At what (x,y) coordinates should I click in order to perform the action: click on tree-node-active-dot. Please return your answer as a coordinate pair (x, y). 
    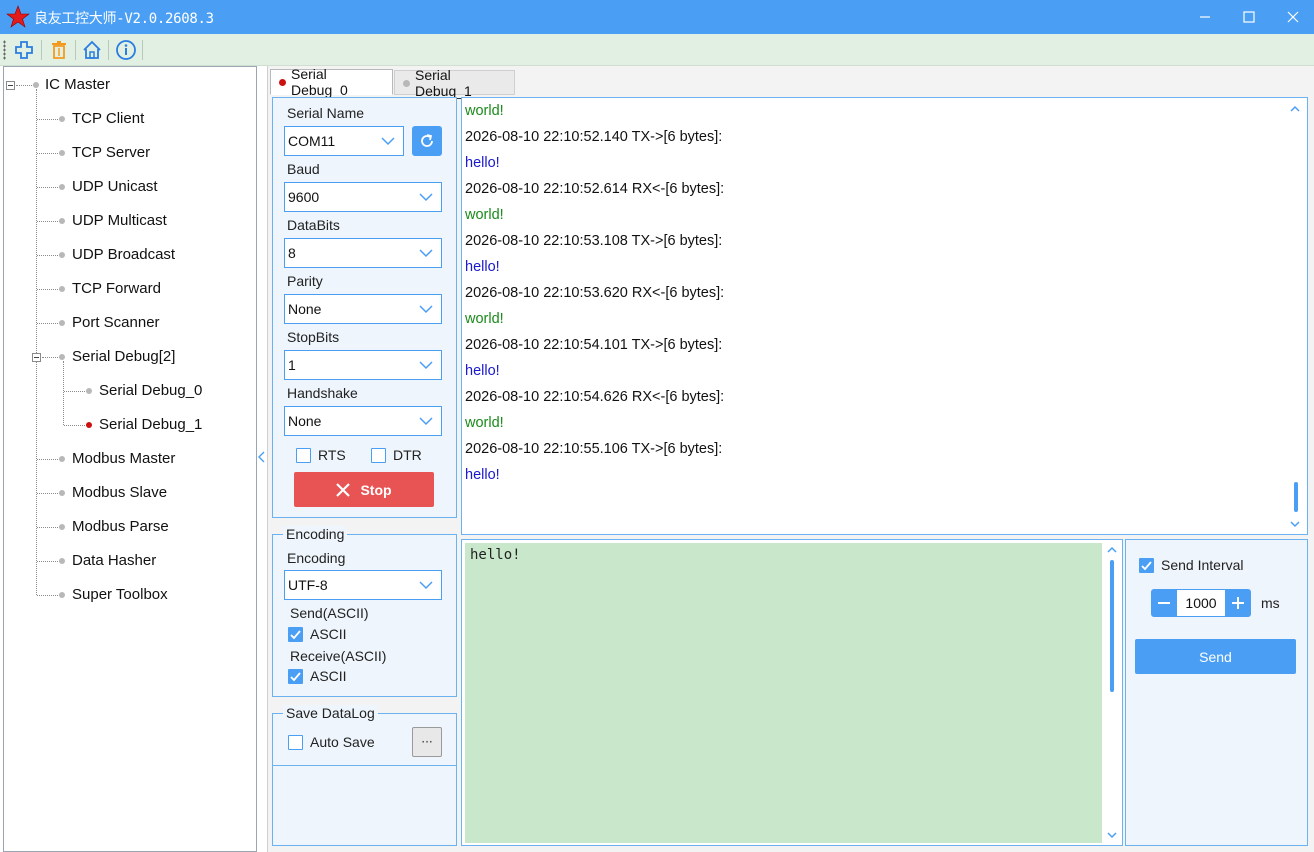
    Looking at the image, I should click on (89, 425).